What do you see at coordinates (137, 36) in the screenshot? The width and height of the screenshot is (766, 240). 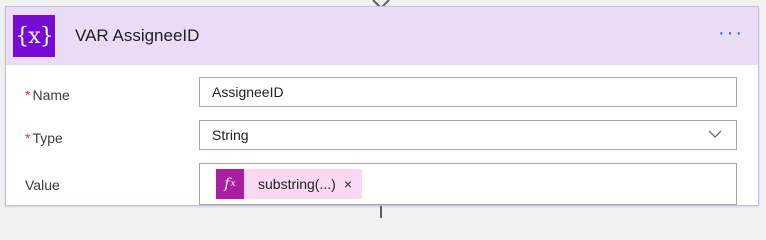 I see `card-title: VAR AssigneeID` at bounding box center [137, 36].